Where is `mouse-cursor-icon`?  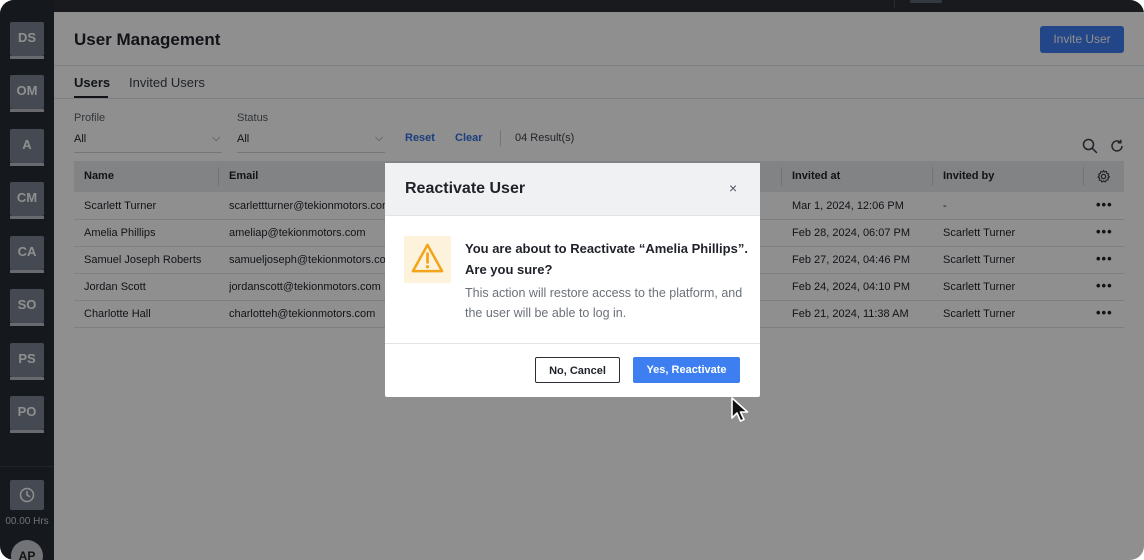
mouse-cursor-icon is located at coordinates (740, 409).